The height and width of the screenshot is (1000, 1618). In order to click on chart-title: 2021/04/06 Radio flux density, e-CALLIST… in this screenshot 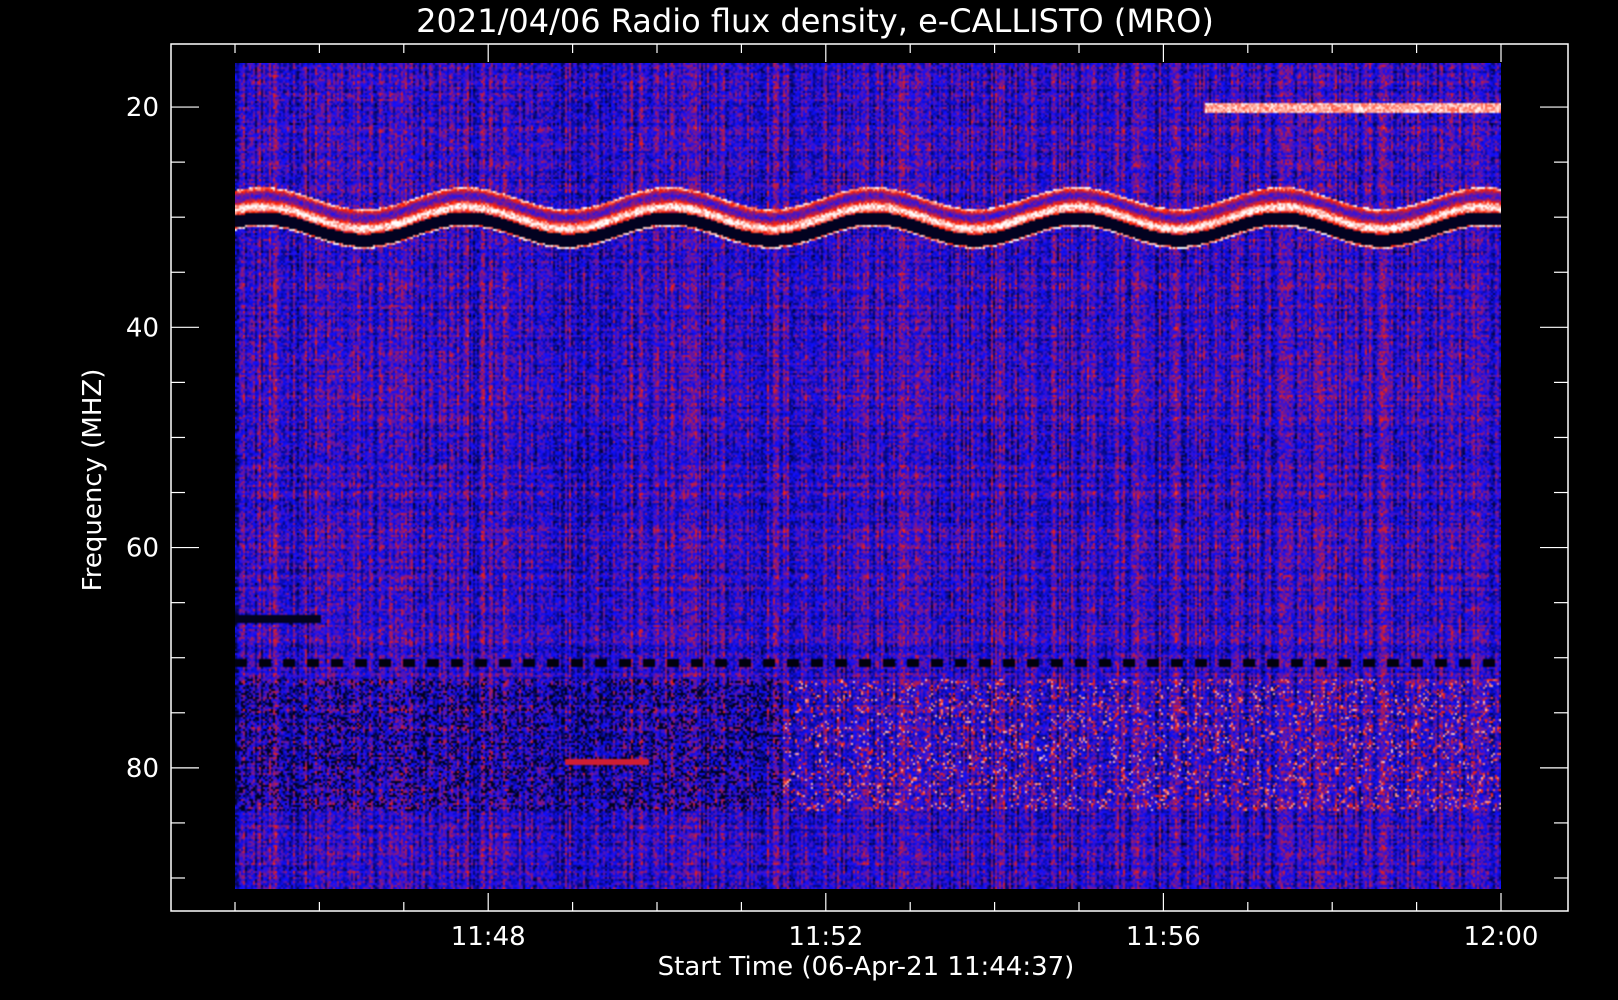, I will do `click(815, 21)`.